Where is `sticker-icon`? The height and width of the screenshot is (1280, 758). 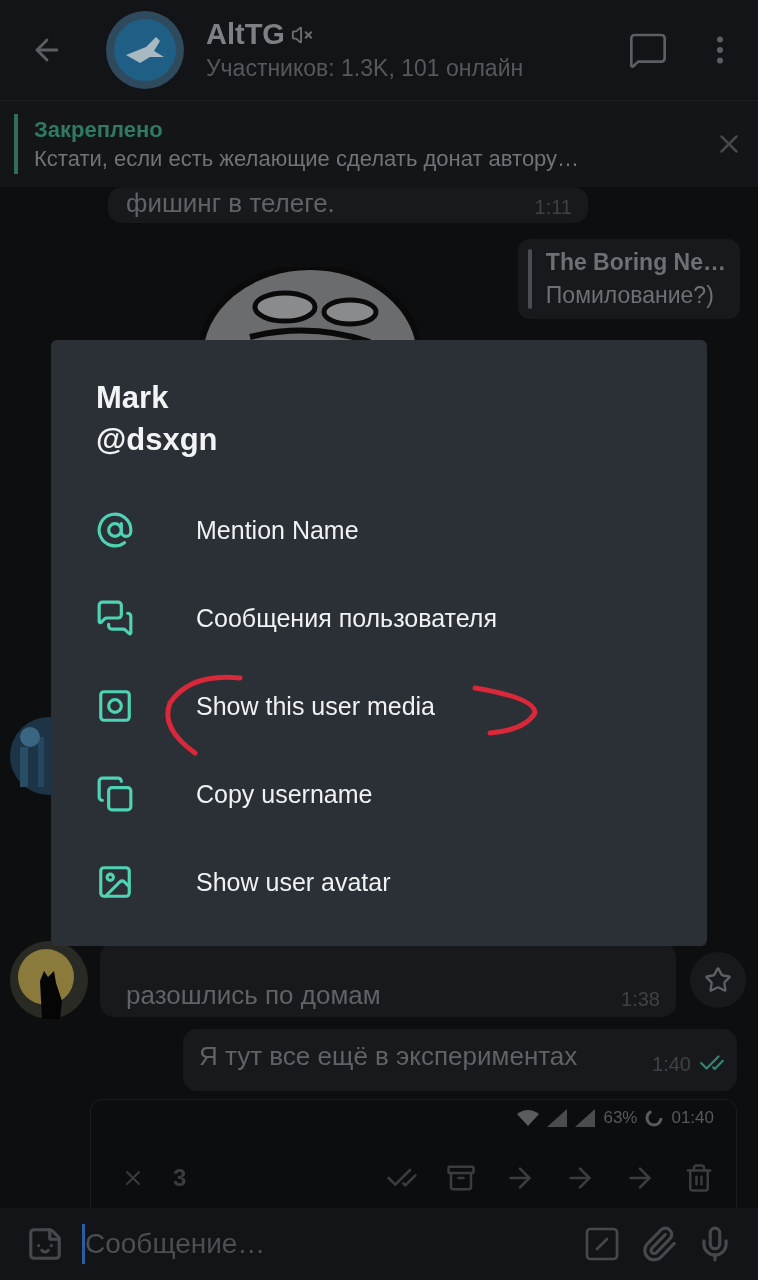 sticker-icon is located at coordinates (45, 1244).